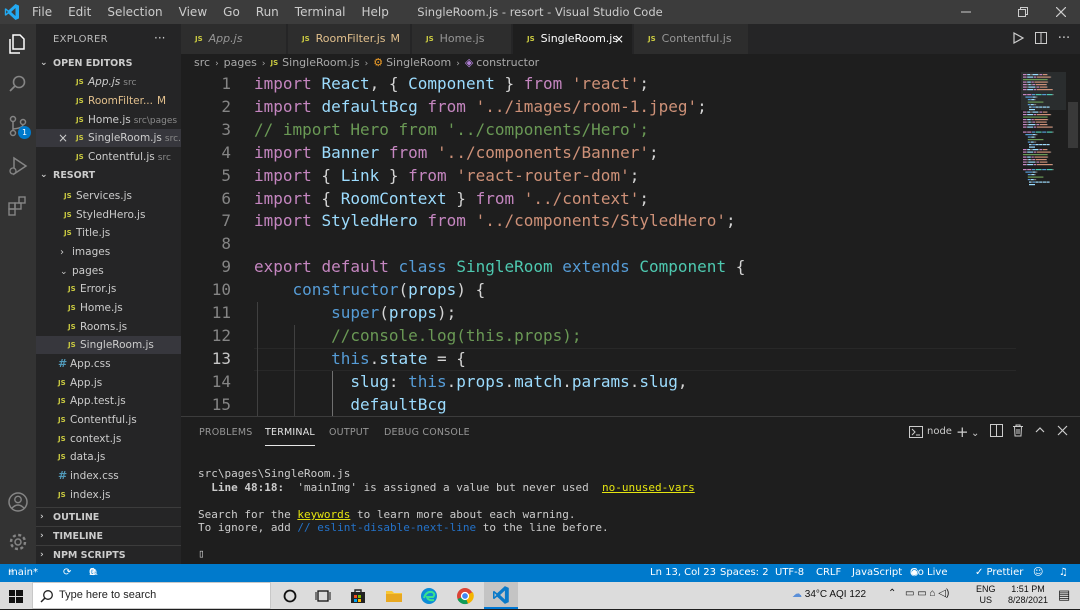 This screenshot has width=1080, height=610. What do you see at coordinates (108, 476) in the screenshot?
I see `tree-file: # index.css` at bounding box center [108, 476].